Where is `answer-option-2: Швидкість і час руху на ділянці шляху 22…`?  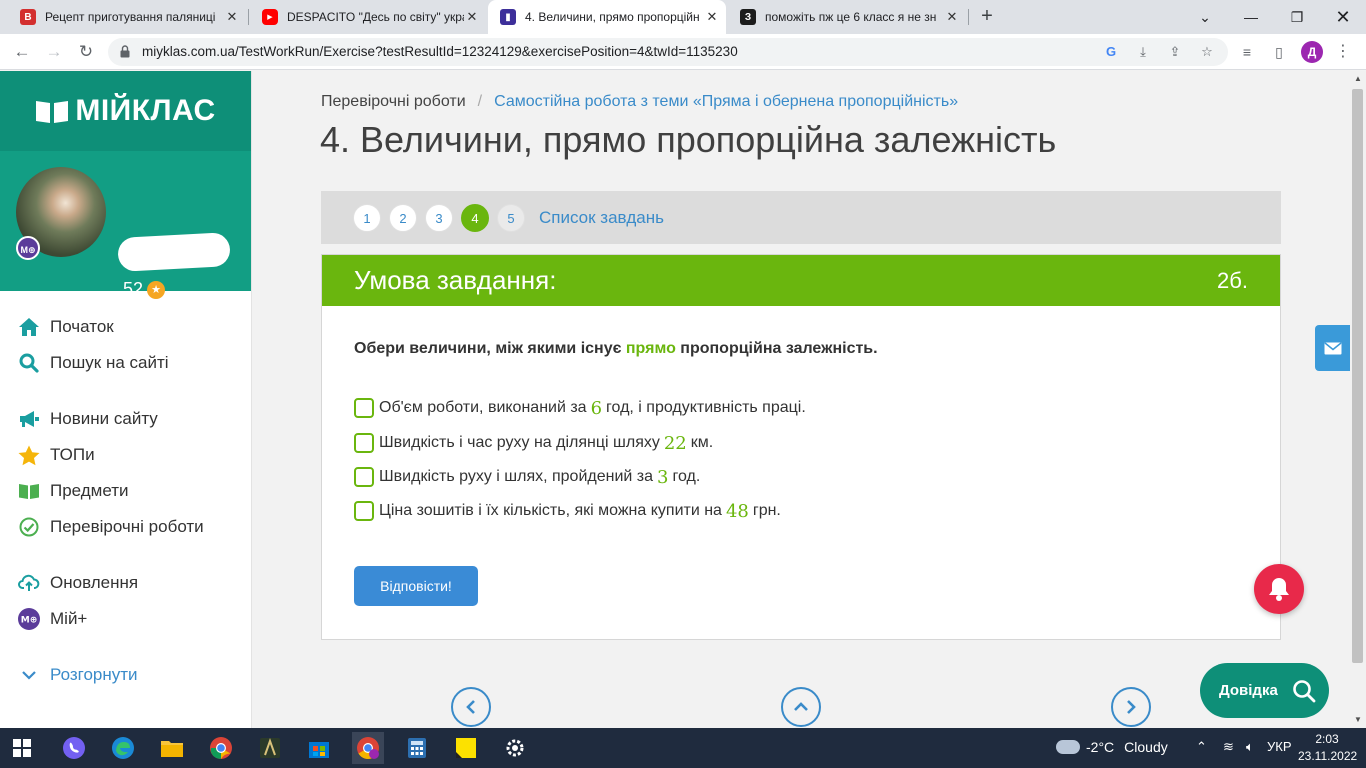 answer-option-2: Швидкість і час руху на ділянці шляху 22… is located at coordinates (533, 443).